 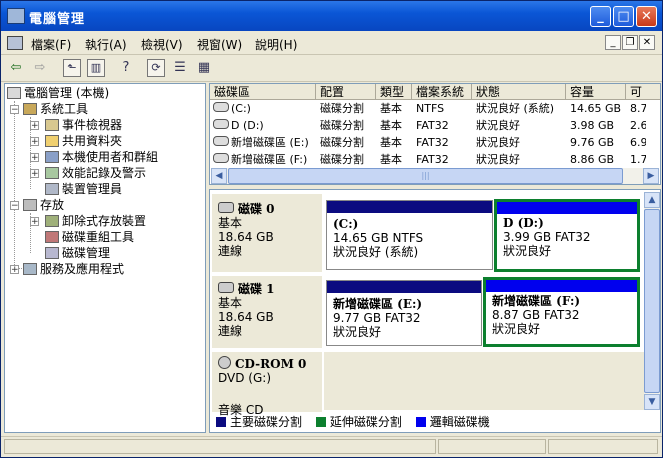 I want to click on defrag-icon, so click(x=52, y=237).